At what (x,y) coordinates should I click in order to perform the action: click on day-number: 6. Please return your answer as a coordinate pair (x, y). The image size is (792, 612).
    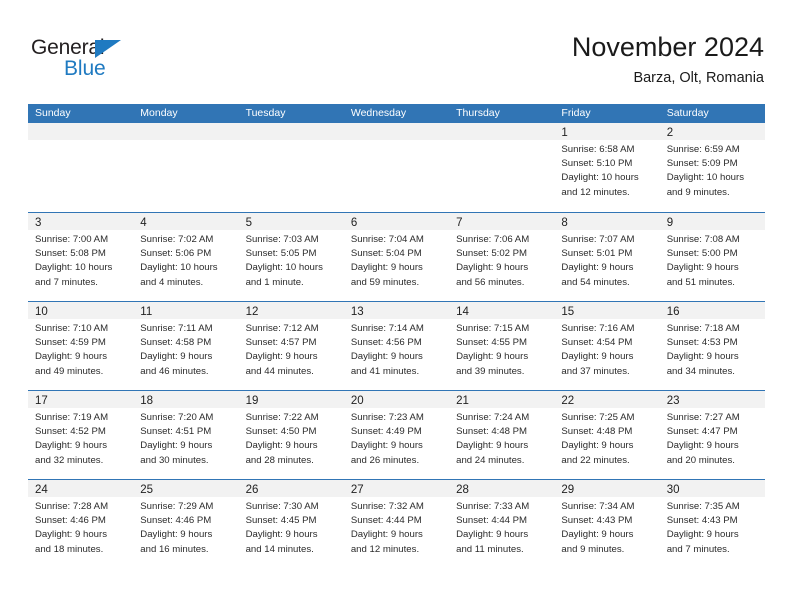
    Looking at the image, I should click on (354, 223).